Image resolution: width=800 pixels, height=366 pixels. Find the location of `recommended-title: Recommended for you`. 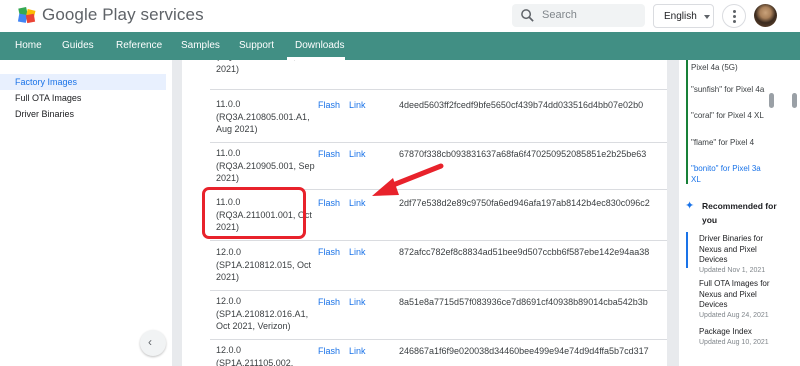

recommended-title: Recommended for you is located at coordinates (739, 213).